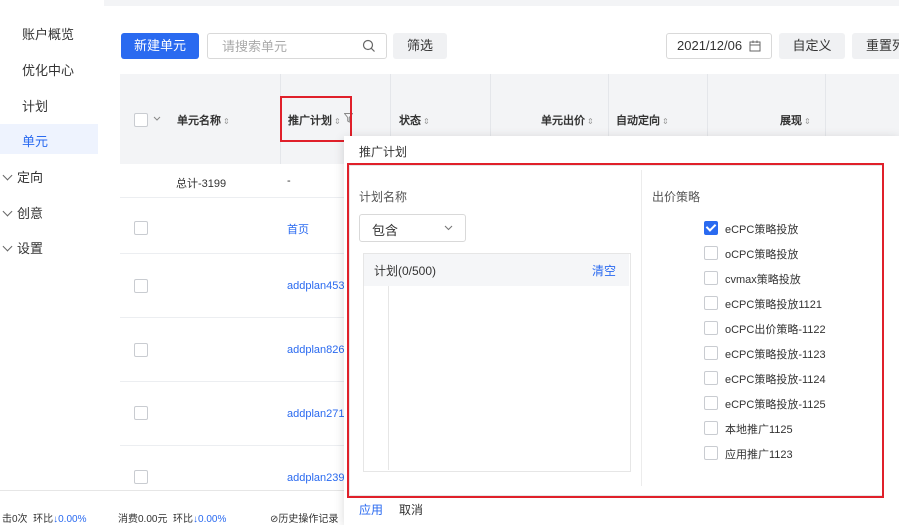 This screenshot has height=525, width=899. What do you see at coordinates (30, 177) in the screenshot?
I see `sidebar-group-label: 定向` at bounding box center [30, 177].